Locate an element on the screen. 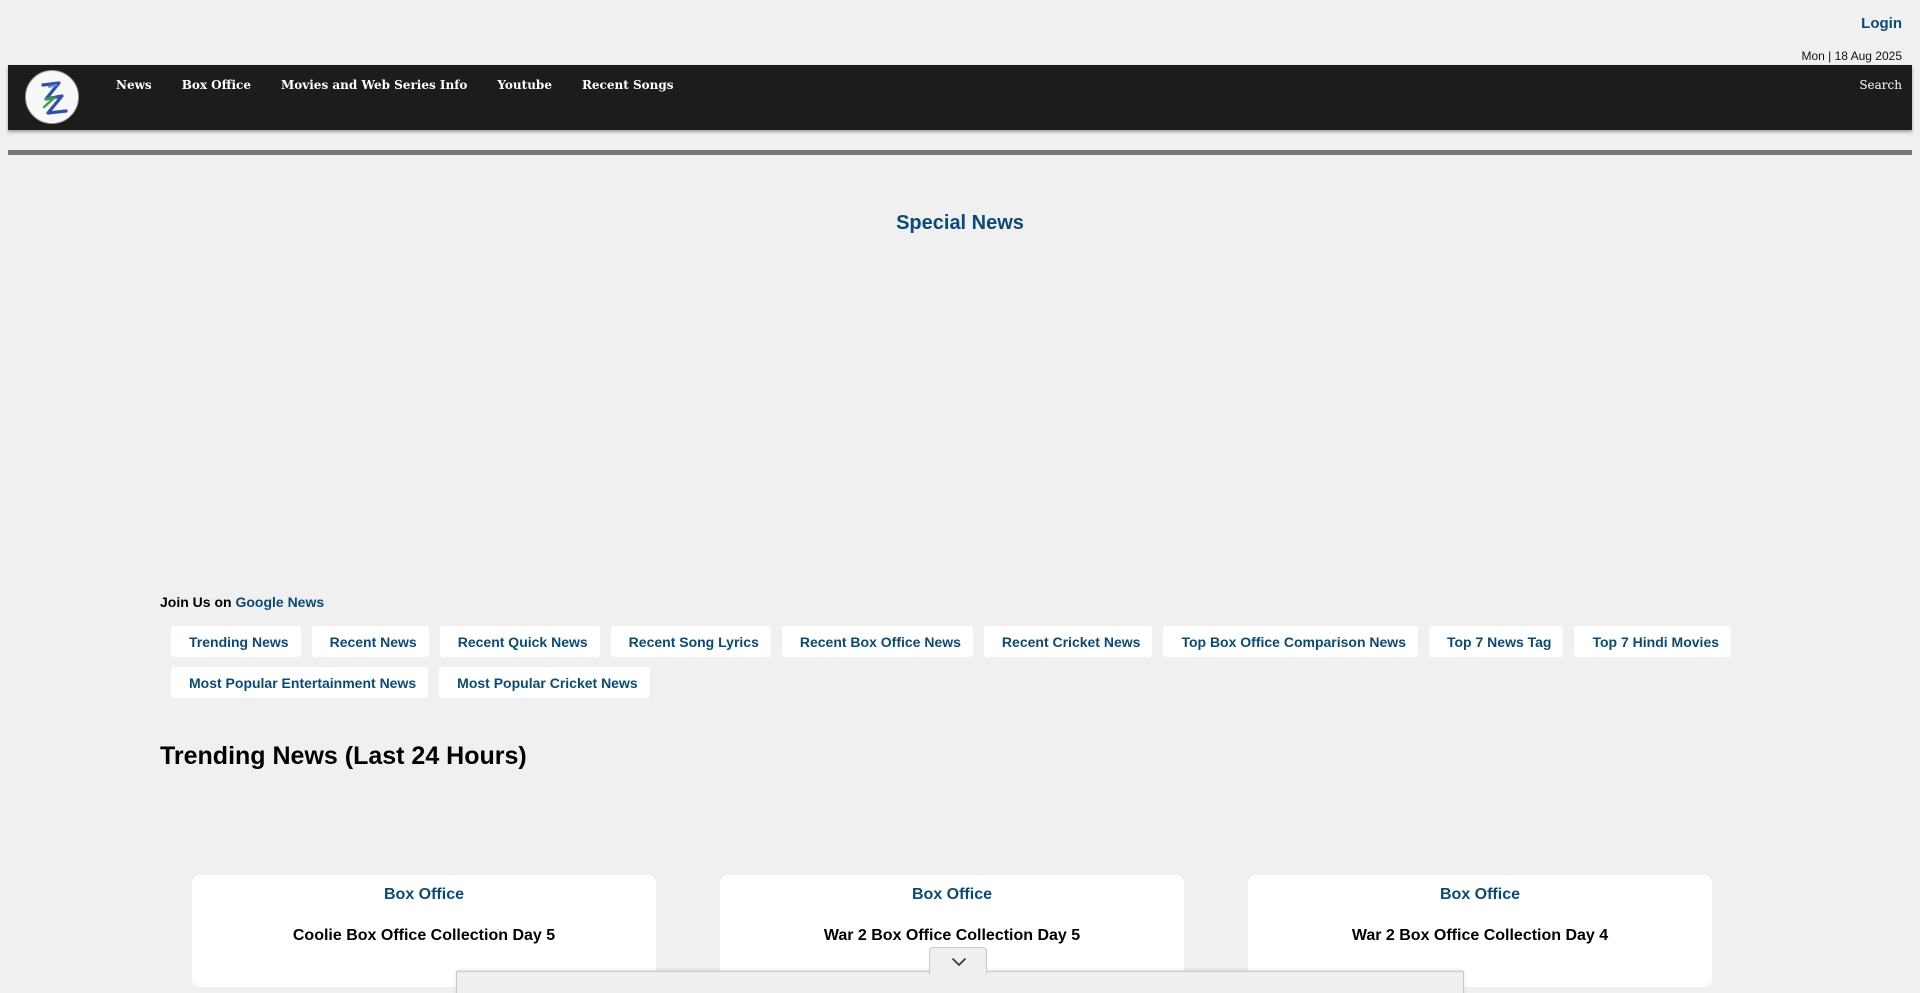 The width and height of the screenshot is (1920, 993). quick-link-recent-song-lyrics: Recent Song Lyrics is located at coordinates (690, 641).